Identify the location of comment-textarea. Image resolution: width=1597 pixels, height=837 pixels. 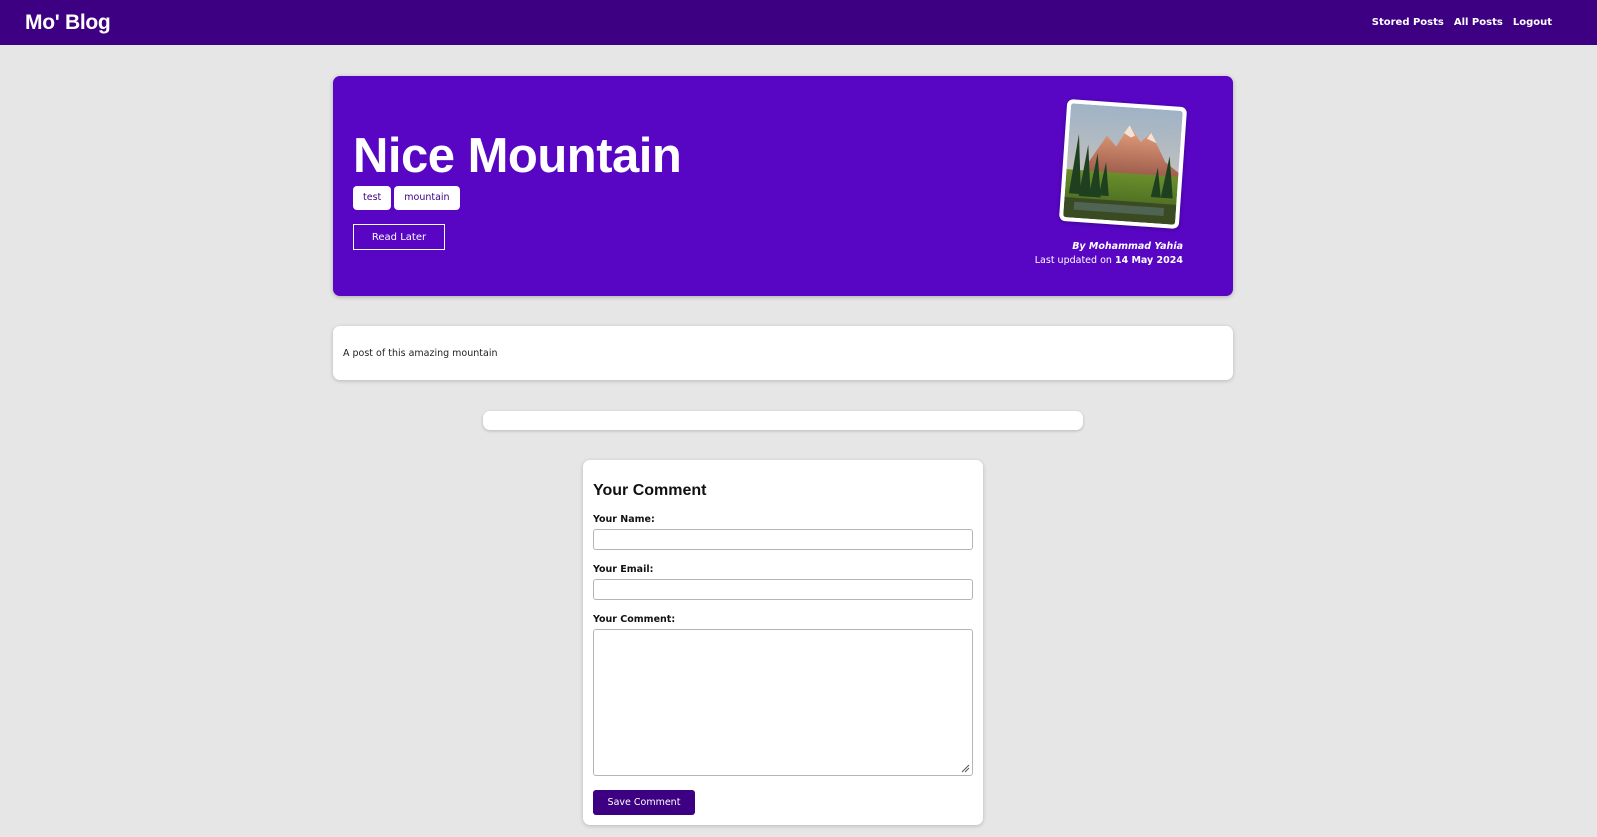
(783, 702).